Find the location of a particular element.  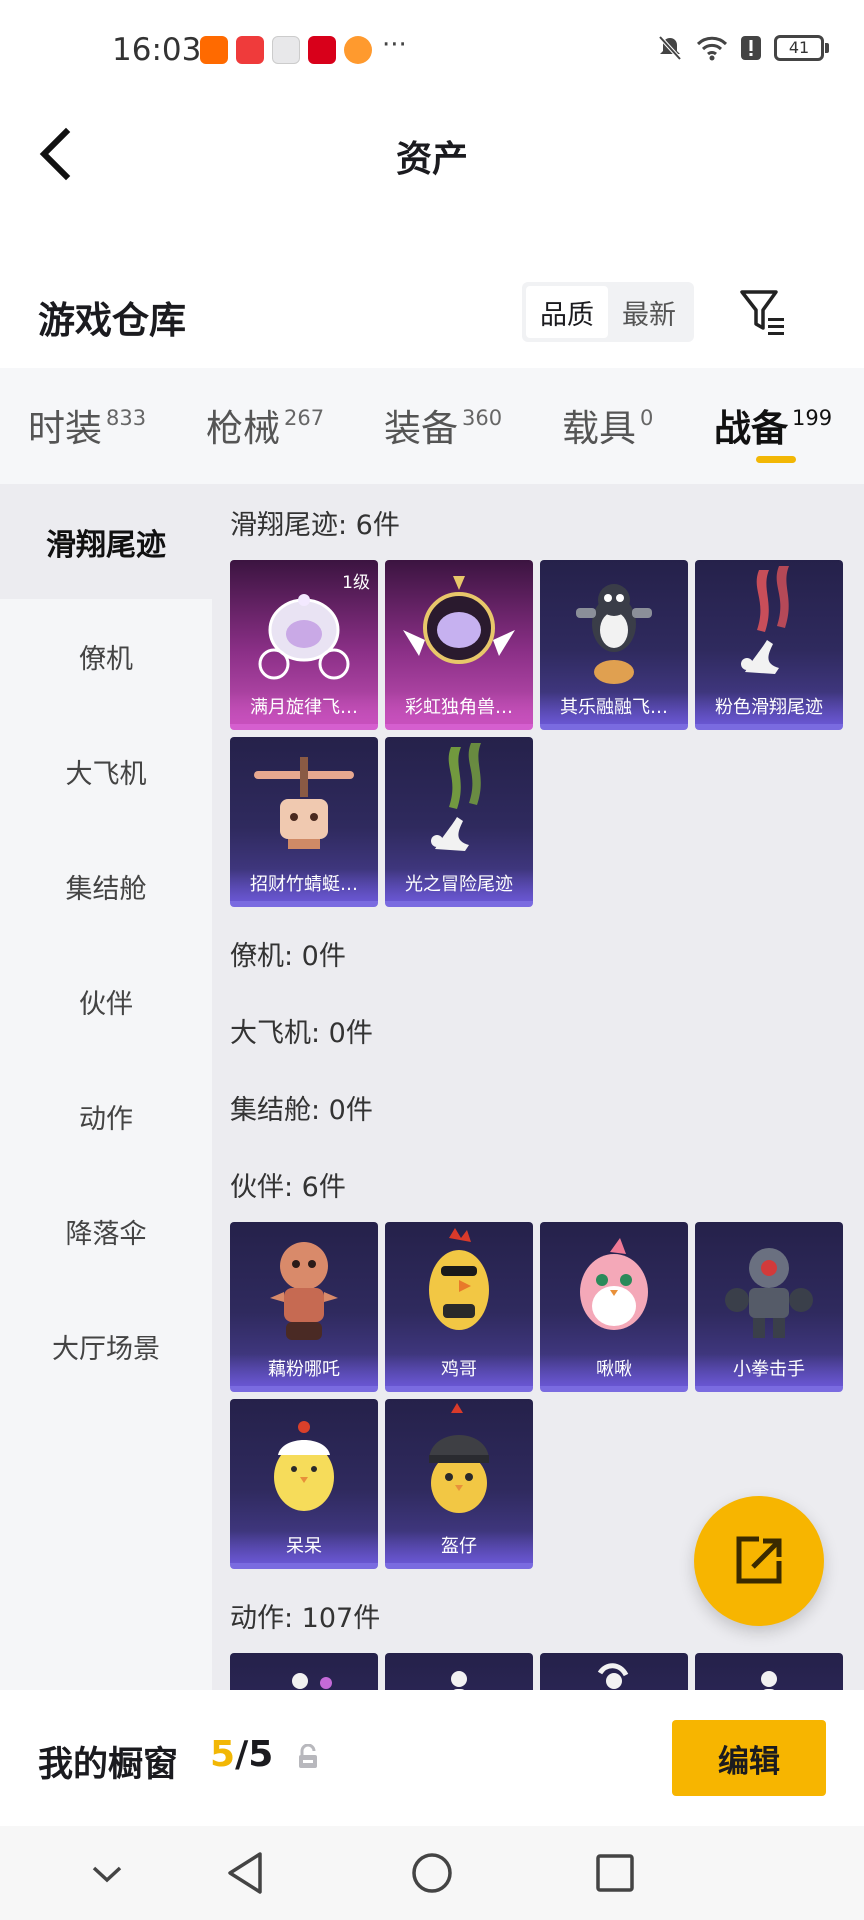

sidebar-item-wingman: 僚机 is located at coordinates (106, 656).